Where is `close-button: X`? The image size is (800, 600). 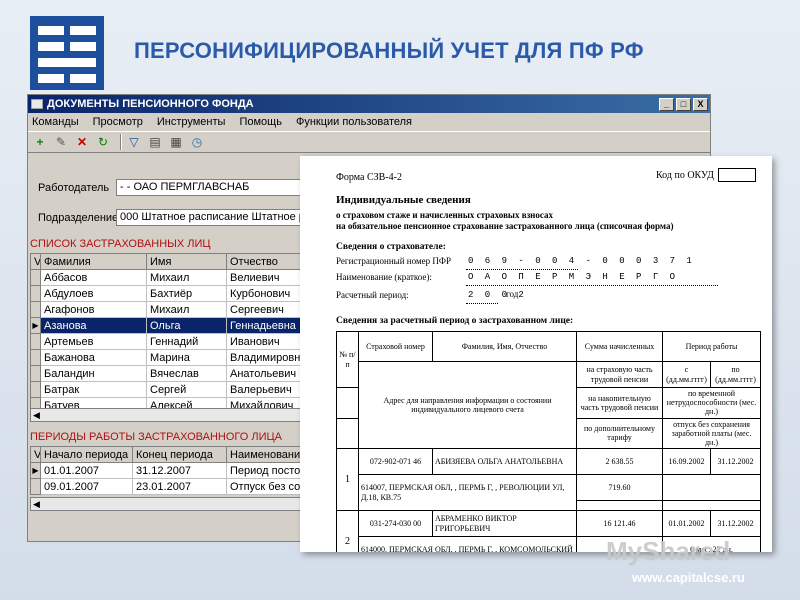 close-button: X is located at coordinates (700, 104).